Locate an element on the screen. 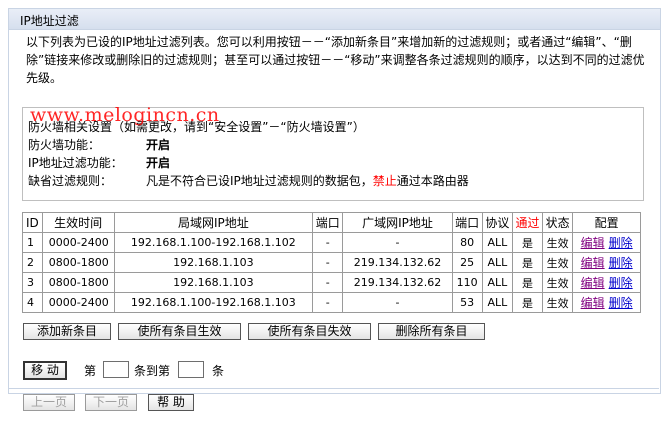  default-rule-text-end: 通过本路由器 is located at coordinates (432, 181).